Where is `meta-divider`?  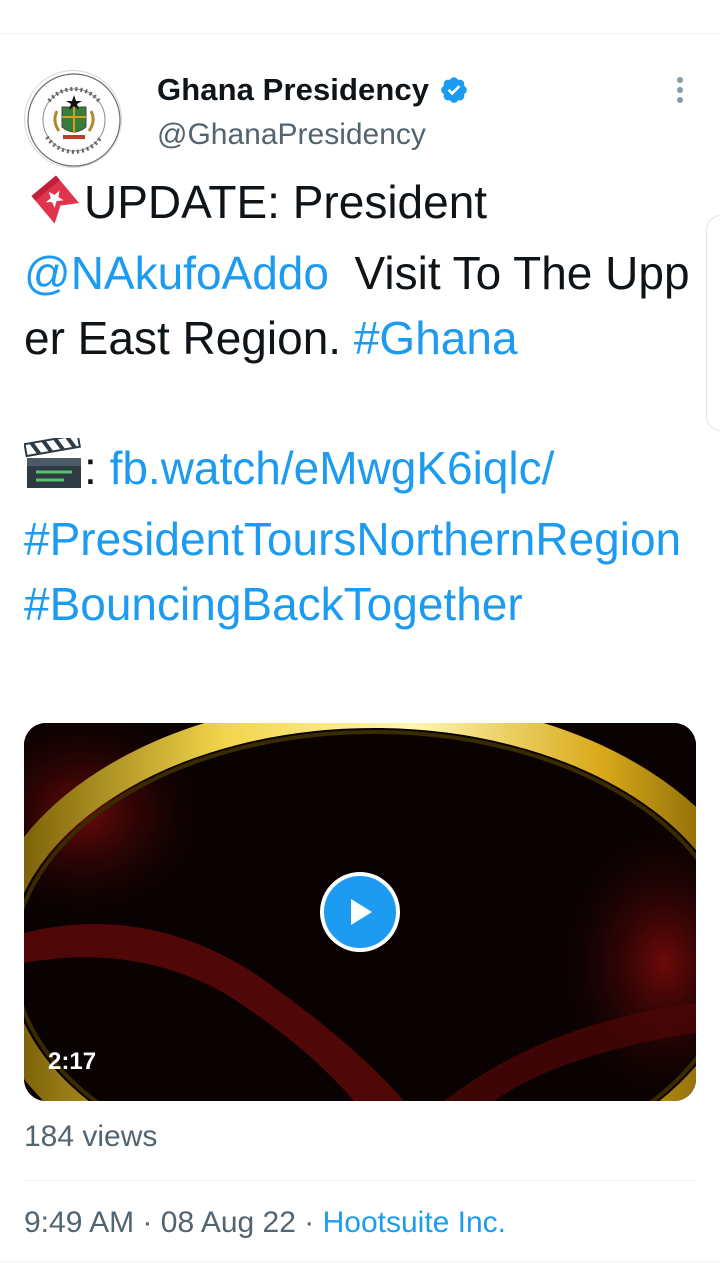
meta-divider is located at coordinates (360, 1180).